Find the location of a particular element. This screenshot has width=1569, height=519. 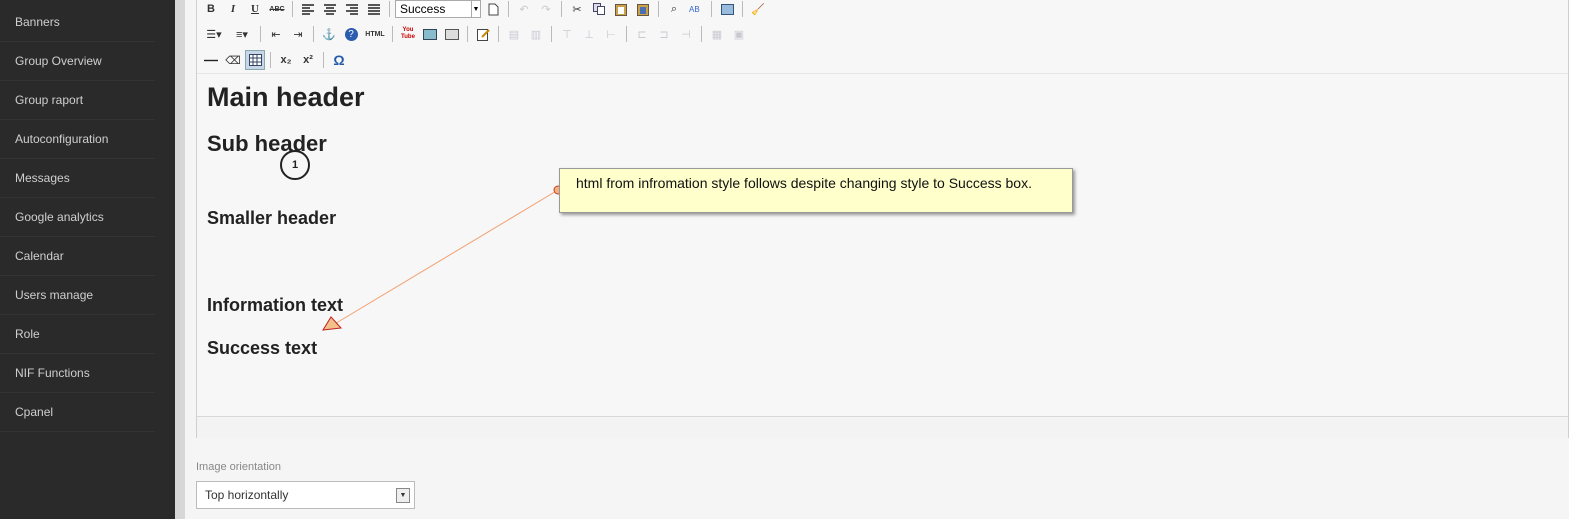

replace-icon: AB is located at coordinates (696, 9).